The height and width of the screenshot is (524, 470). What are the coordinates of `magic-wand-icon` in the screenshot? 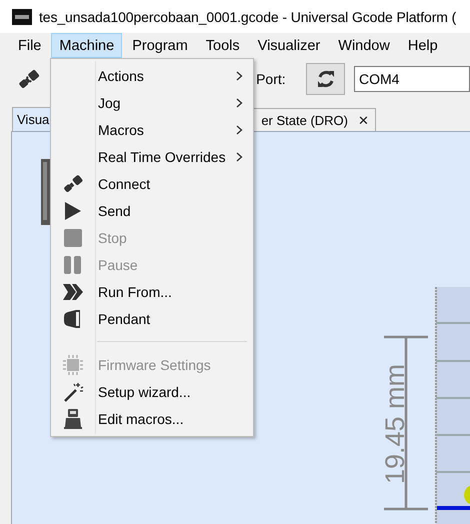 It's located at (73, 391).